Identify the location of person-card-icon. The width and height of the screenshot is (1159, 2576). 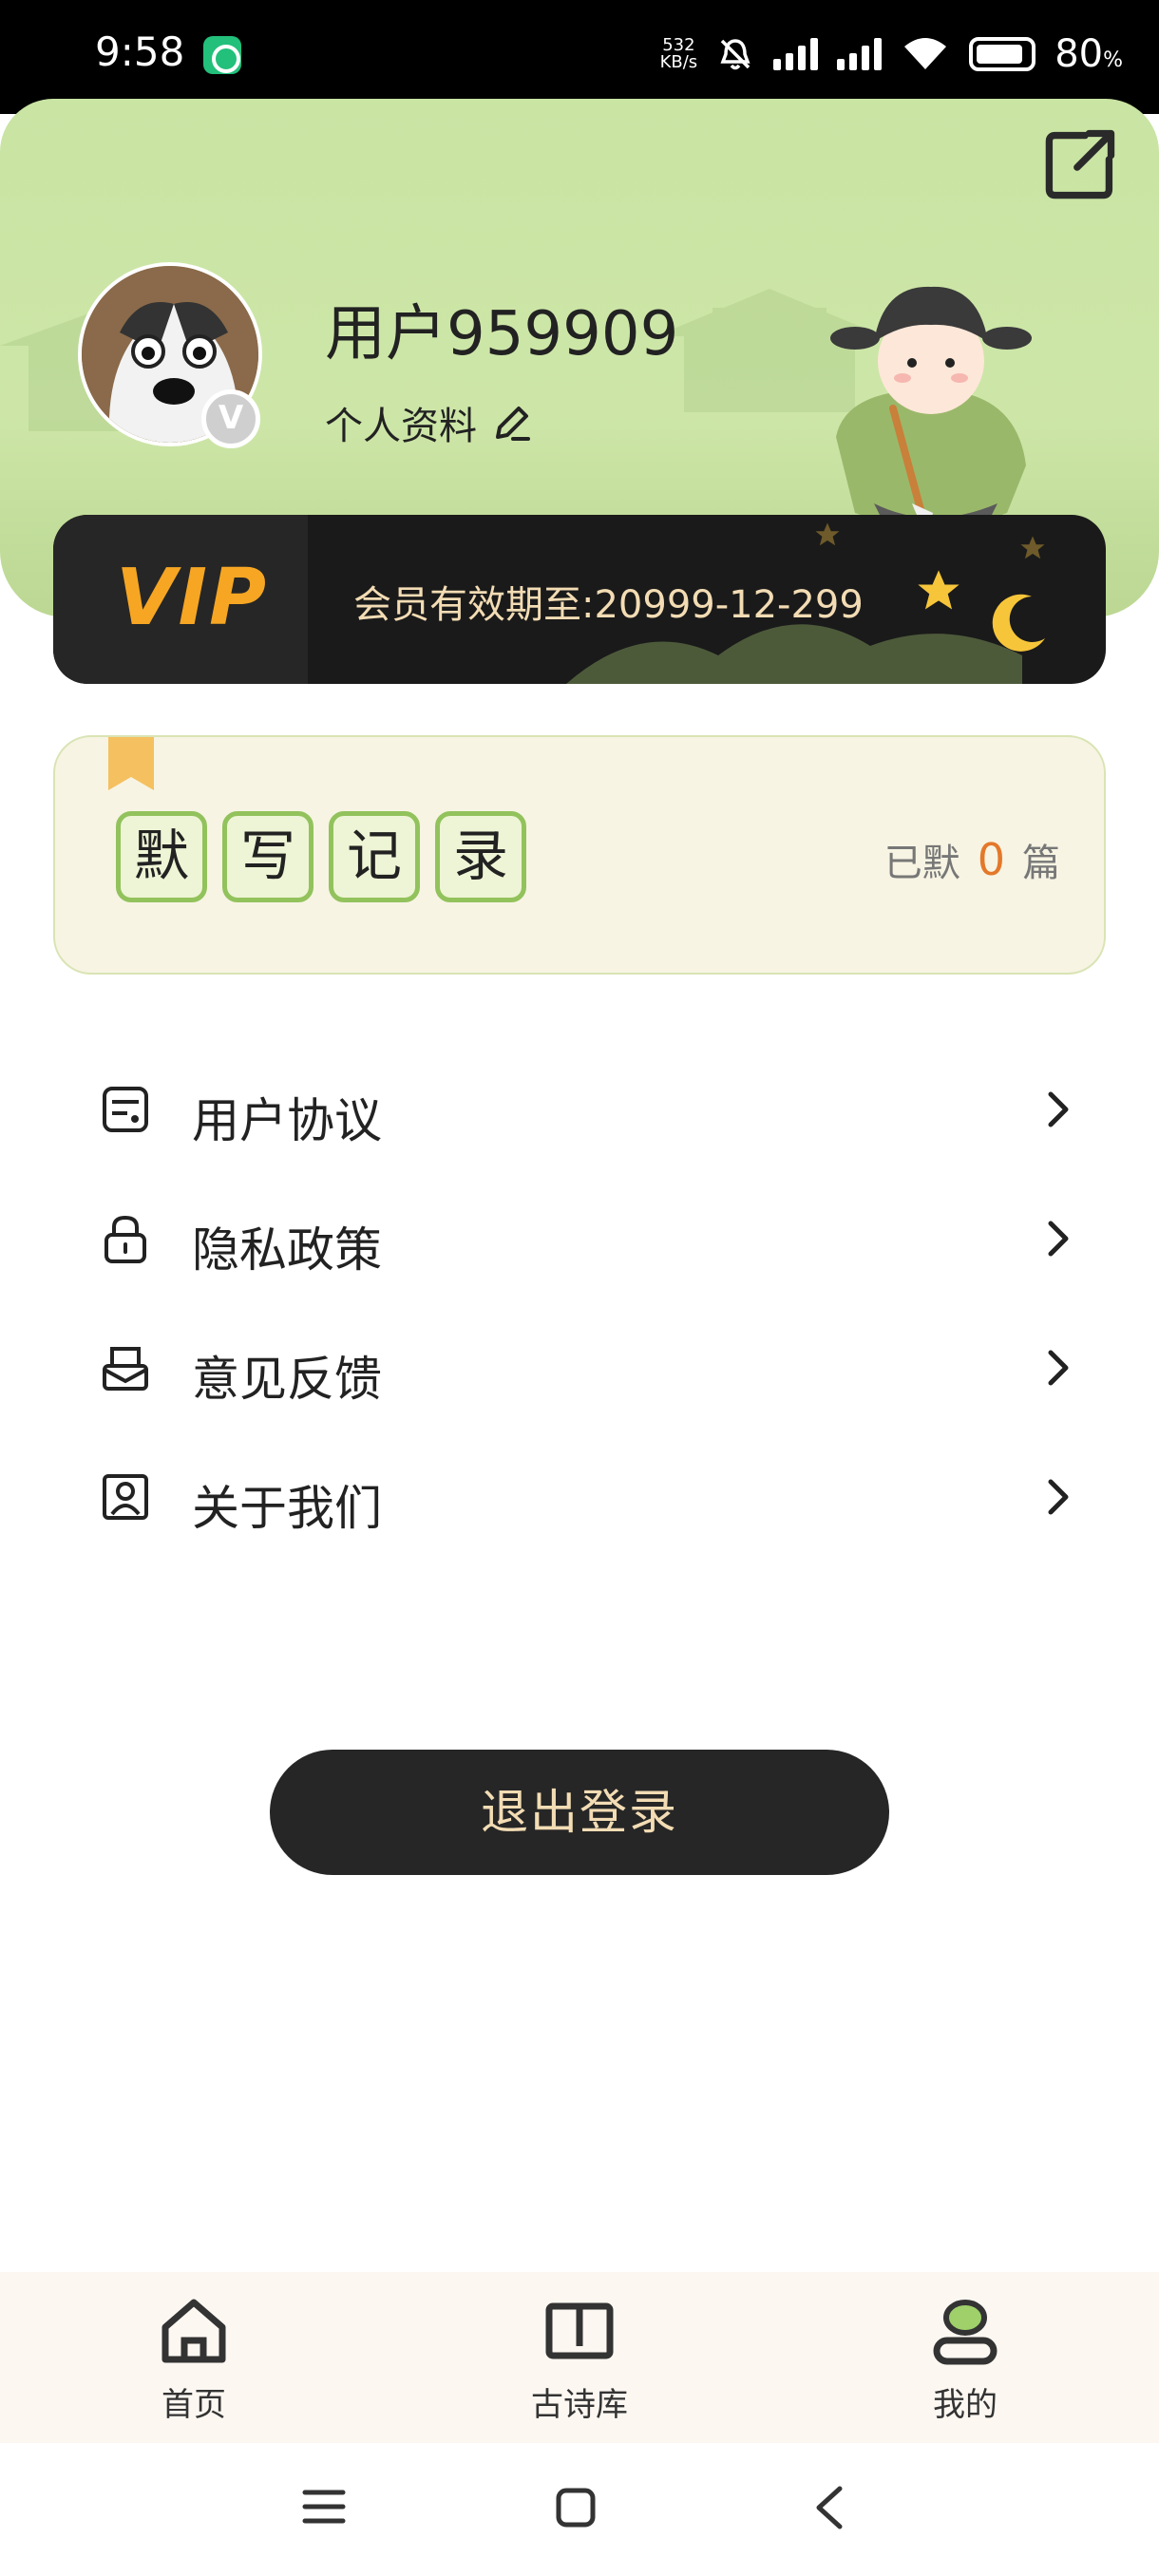
(125, 1497).